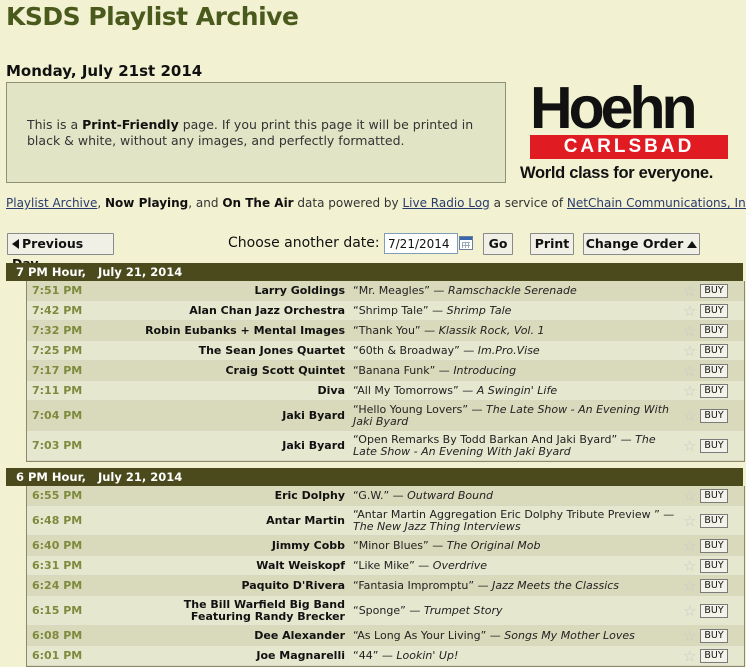  I want to click on ad-brand-logo: Hoehn, so click(614, 108).